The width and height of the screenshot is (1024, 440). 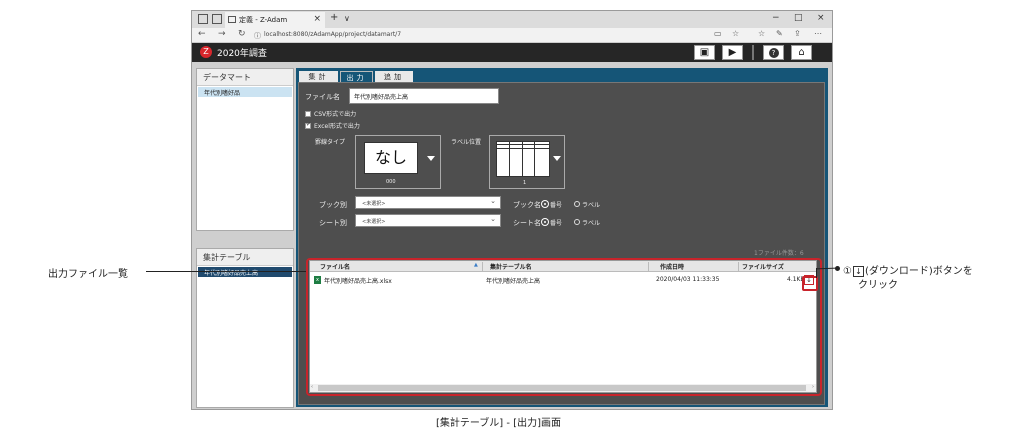 What do you see at coordinates (88, 274) in the screenshot?
I see `left-callout: 出力ファイル一覧` at bounding box center [88, 274].